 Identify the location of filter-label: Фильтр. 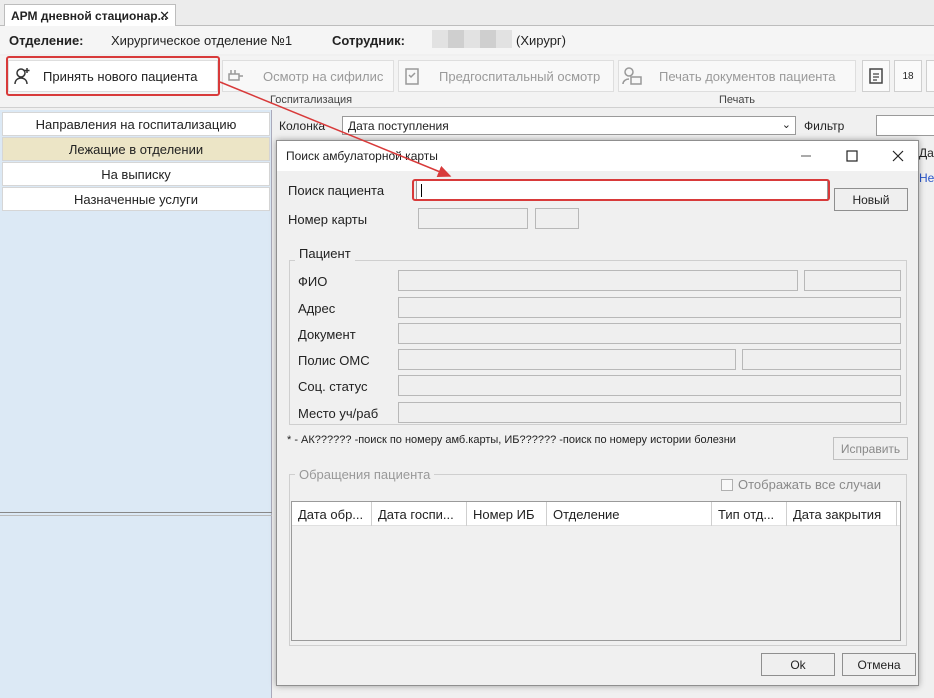
(824, 126).